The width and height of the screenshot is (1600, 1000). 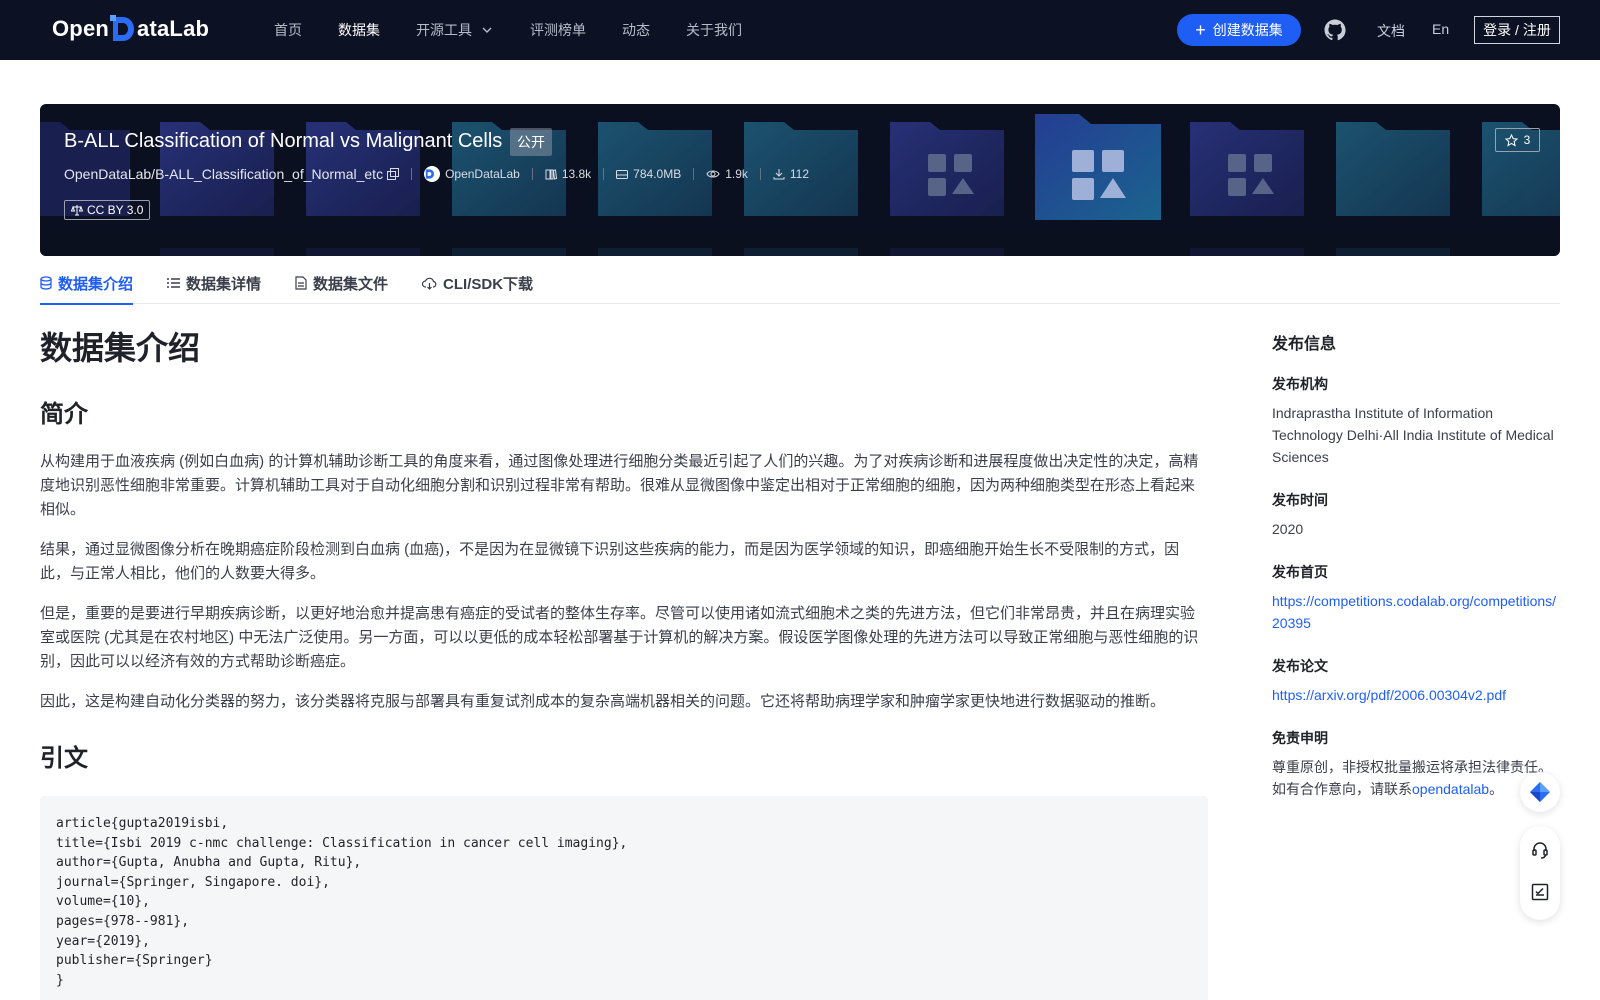 I want to click on publisher-label: 发布机构, so click(x=1300, y=384).